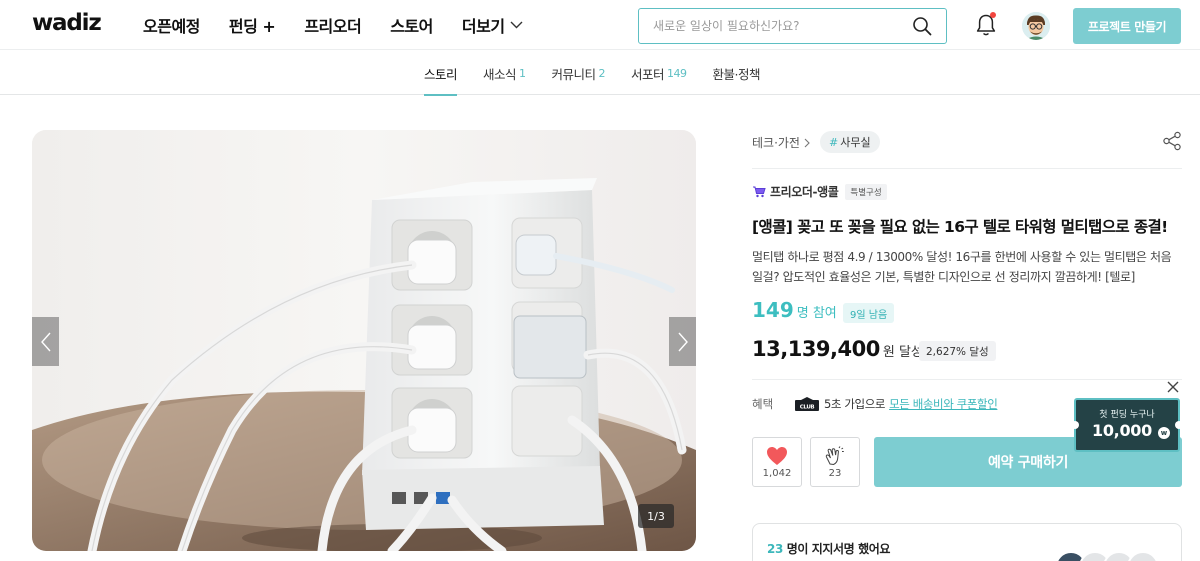 The image size is (1200, 561). What do you see at coordinates (957, 351) in the screenshot?
I see `achievement-badge: 2,627% 달성` at bounding box center [957, 351].